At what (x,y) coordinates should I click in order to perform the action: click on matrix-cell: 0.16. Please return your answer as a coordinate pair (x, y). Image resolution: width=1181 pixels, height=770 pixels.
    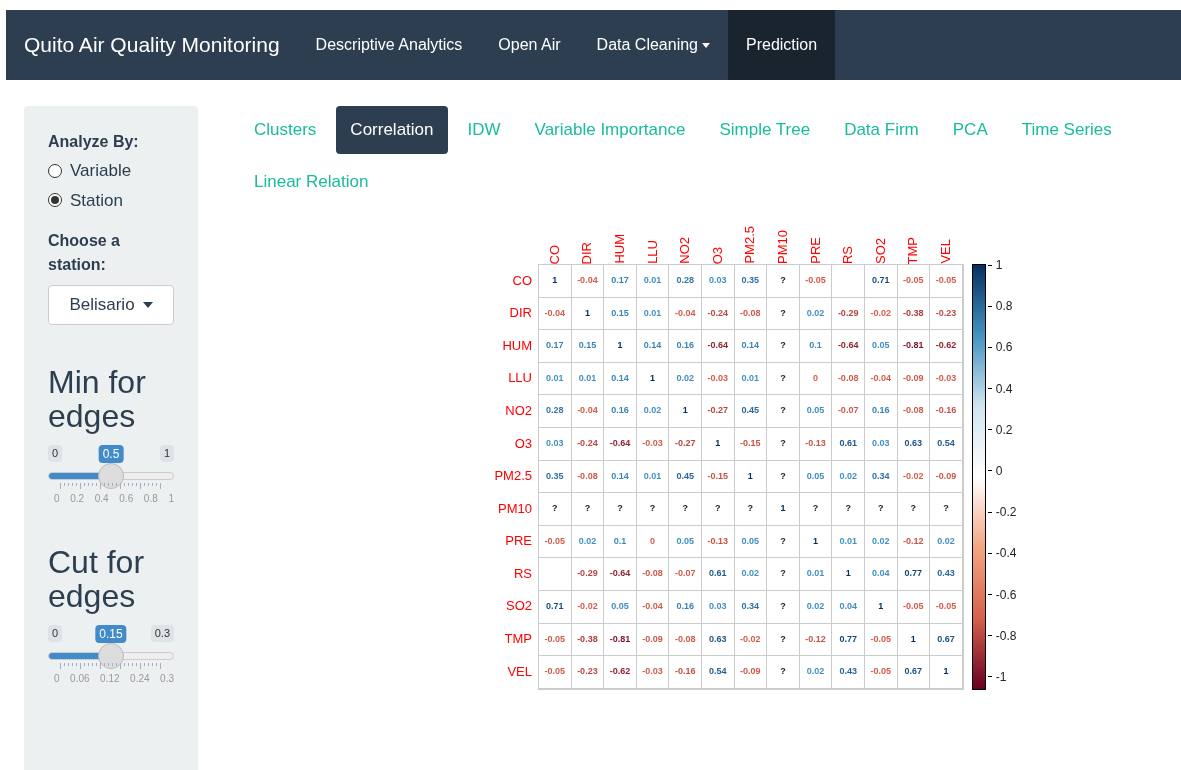
    Looking at the image, I should click on (685, 607).